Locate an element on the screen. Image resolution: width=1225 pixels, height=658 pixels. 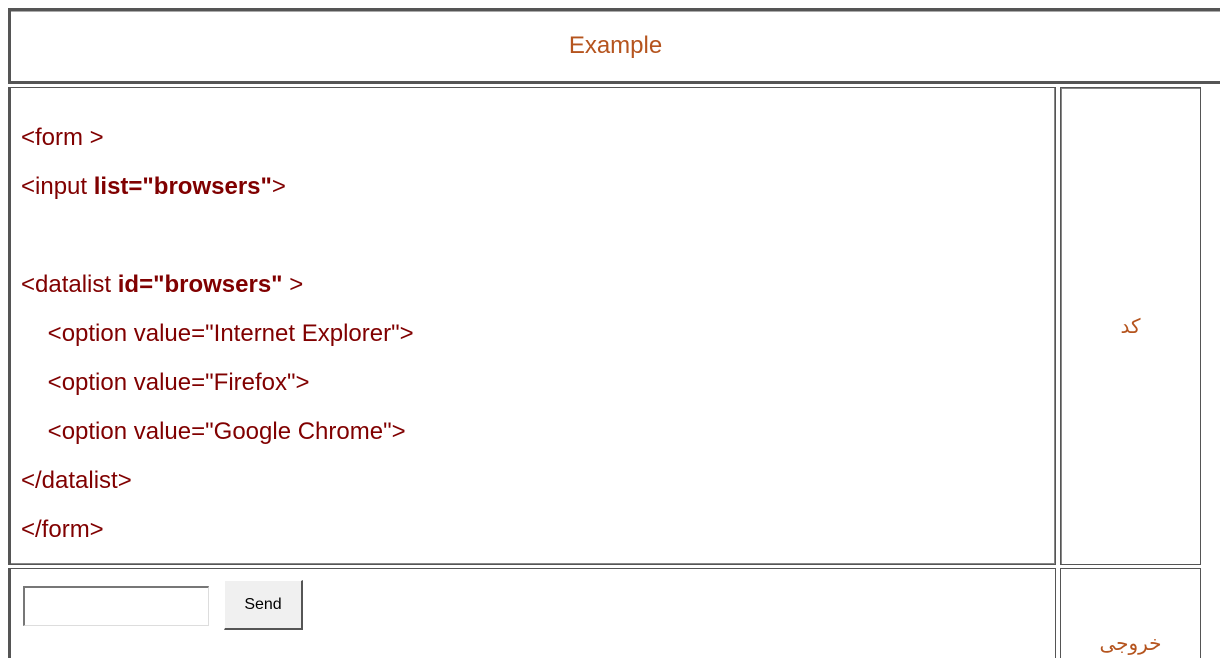
code-label-cell: کد is located at coordinates (1130, 326).